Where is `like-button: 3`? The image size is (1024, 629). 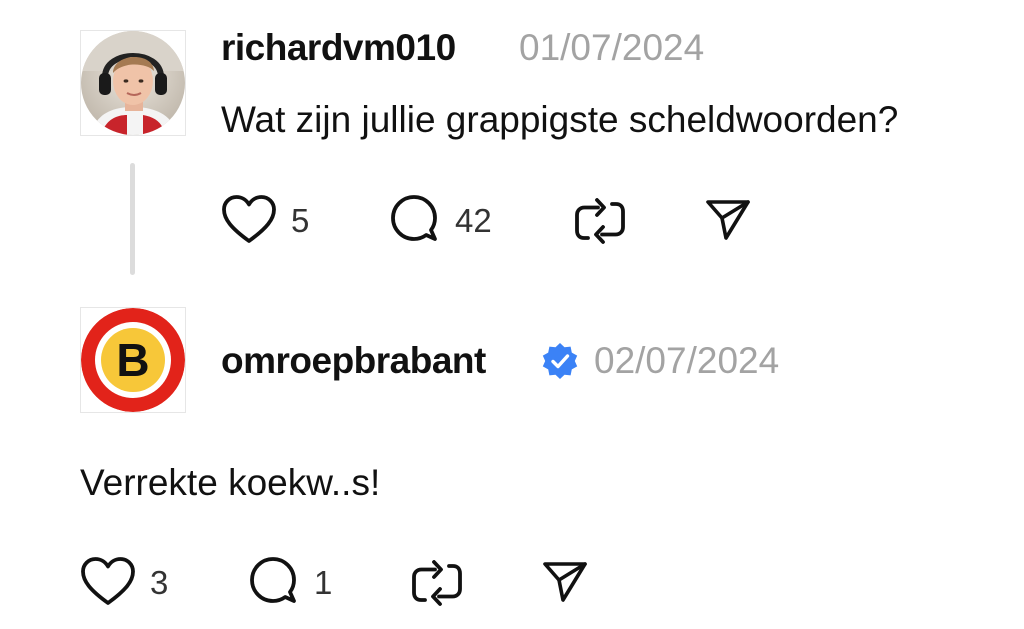 like-button: 3 is located at coordinates (124, 582).